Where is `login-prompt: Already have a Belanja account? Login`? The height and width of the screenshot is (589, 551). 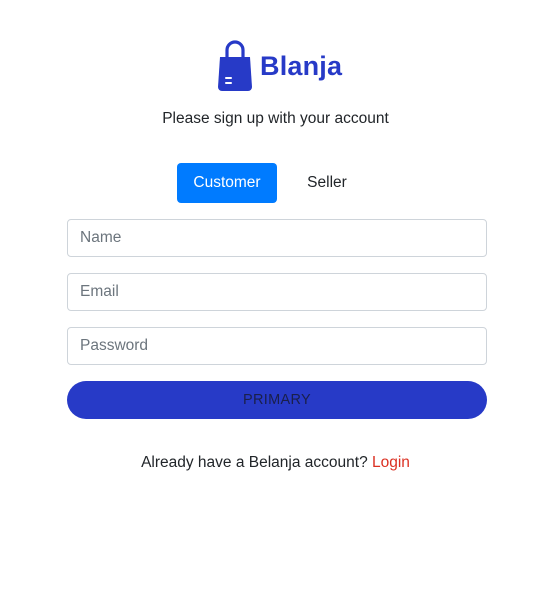 login-prompt: Already have a Belanja account? Login is located at coordinates (275, 463).